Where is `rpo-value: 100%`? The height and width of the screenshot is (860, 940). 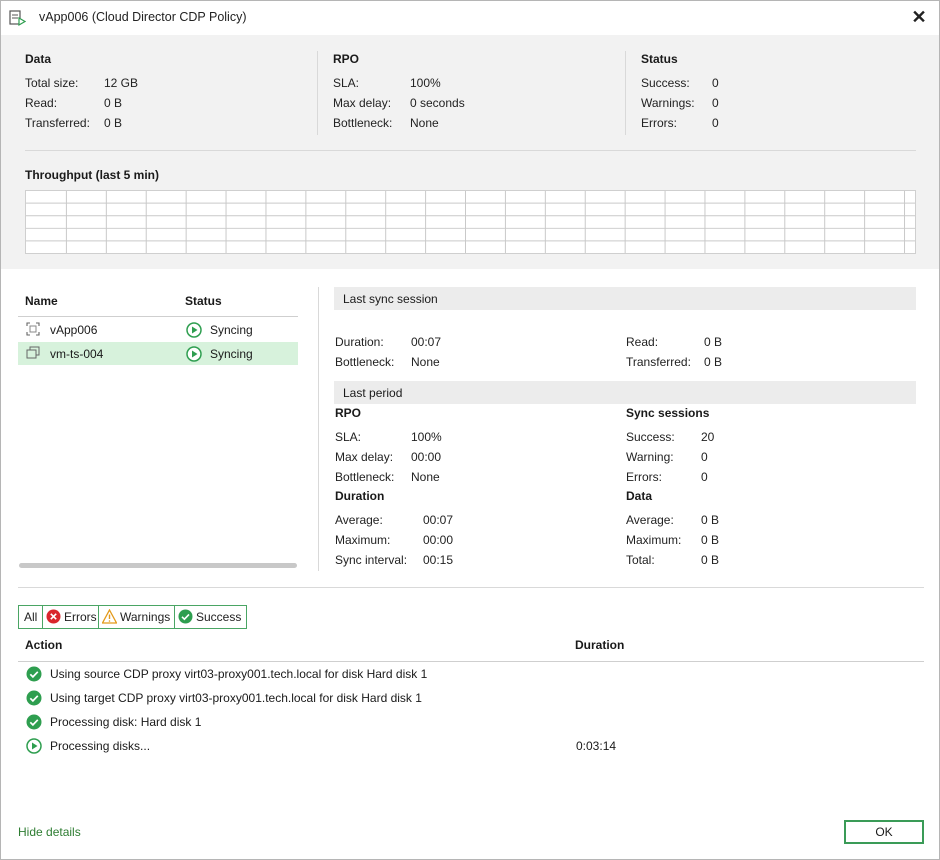
rpo-value: 100% is located at coordinates (425, 83).